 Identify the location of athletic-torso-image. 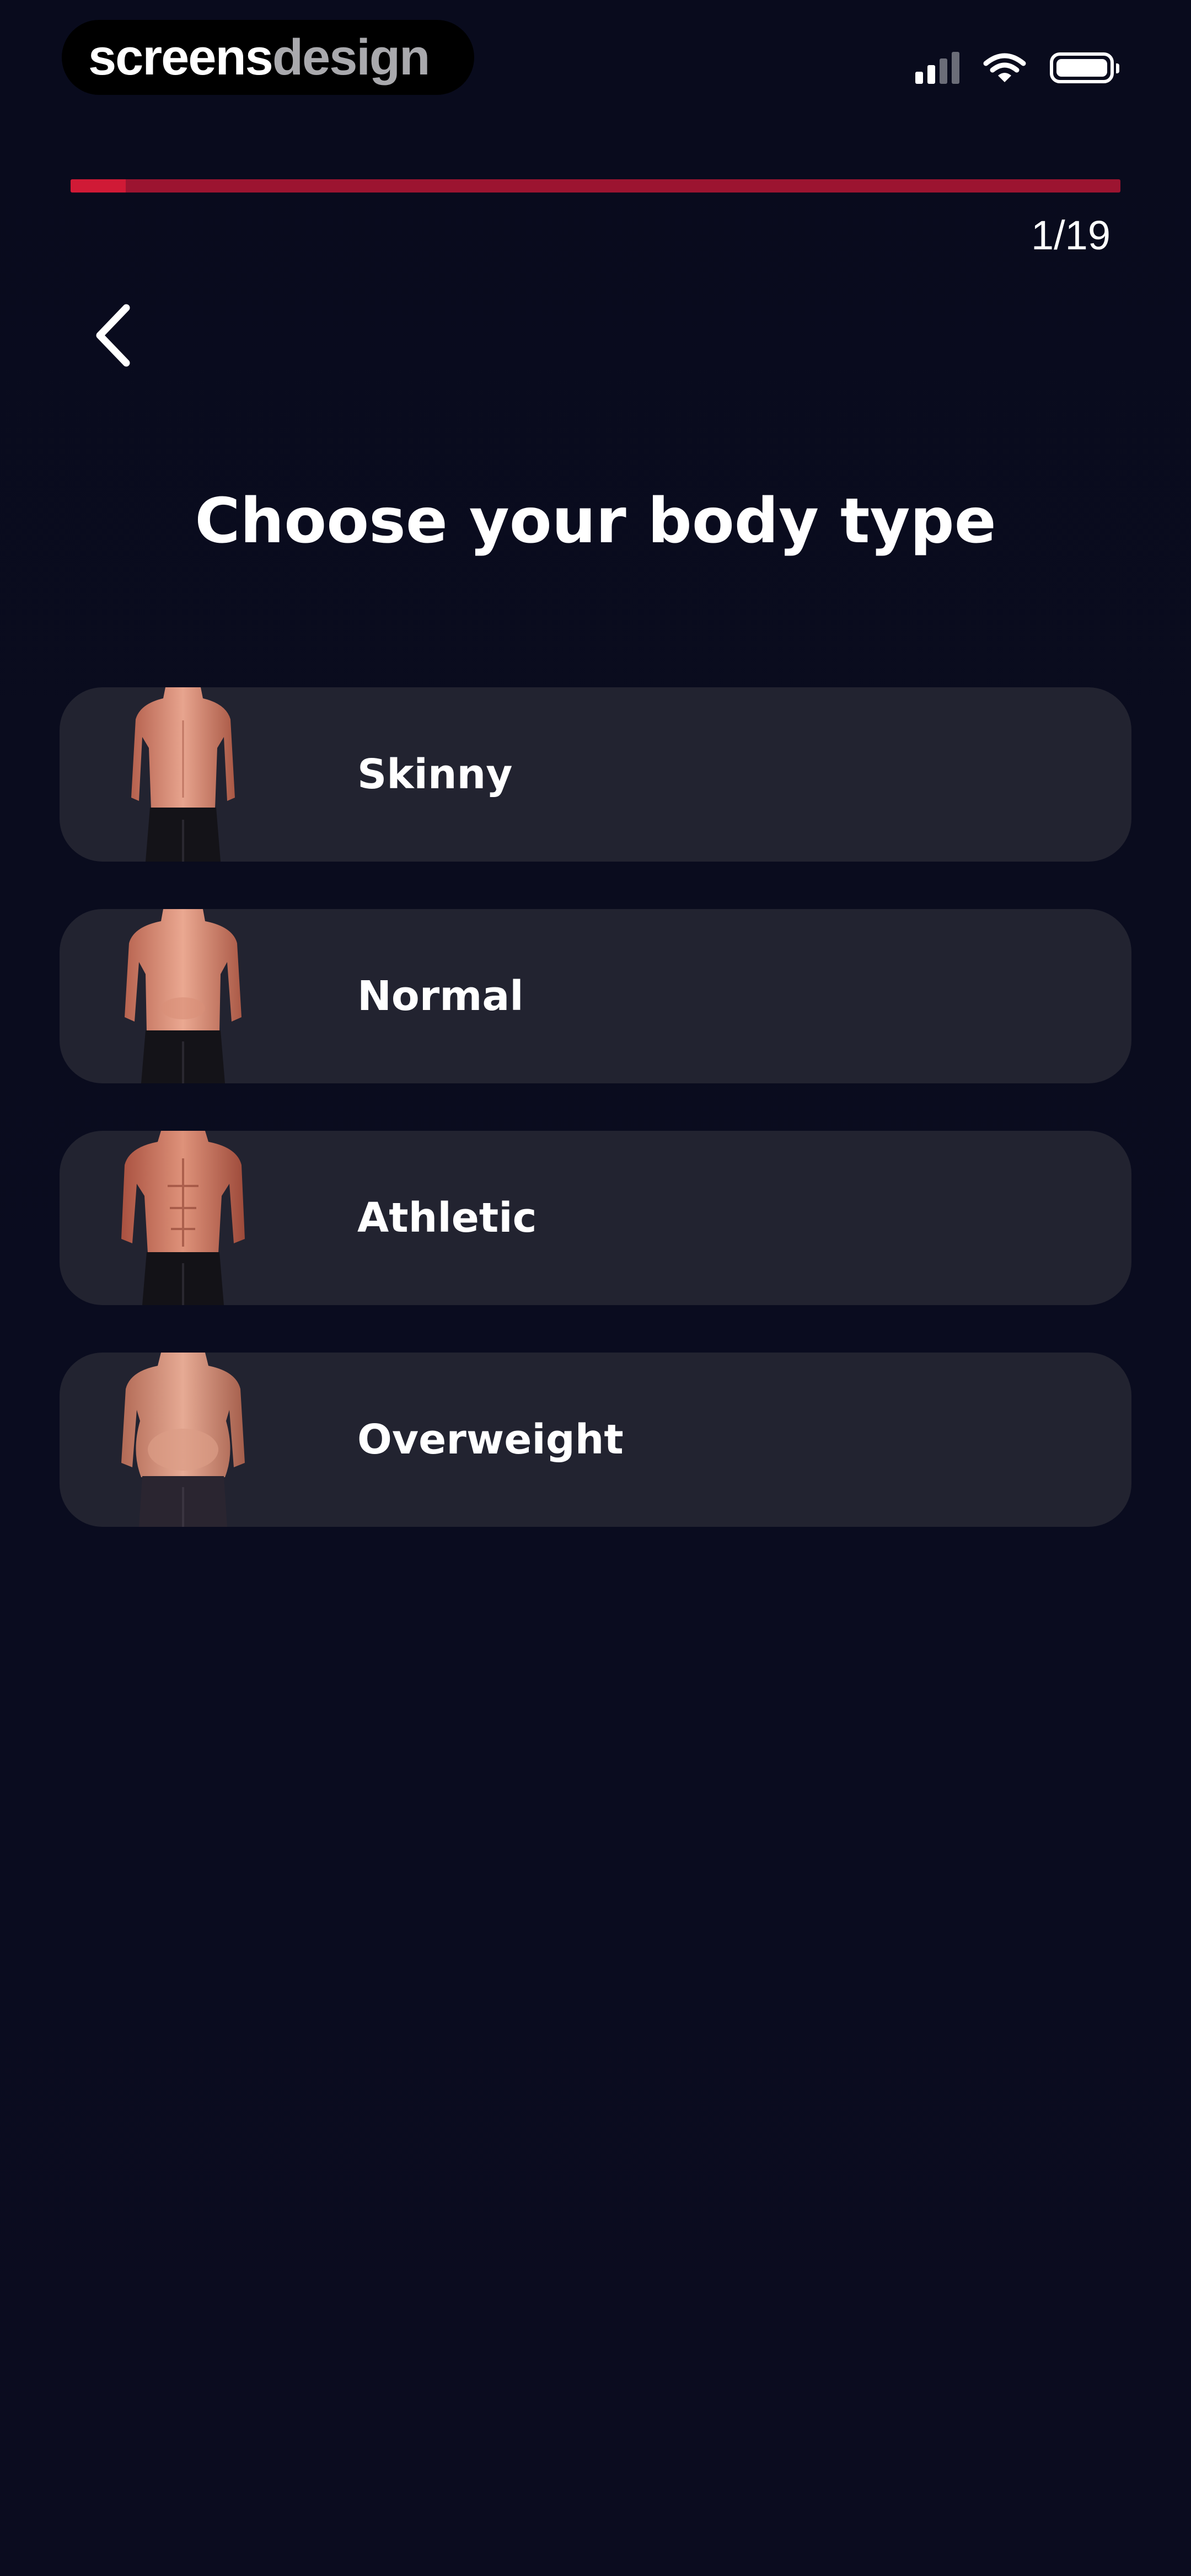
(183, 1218).